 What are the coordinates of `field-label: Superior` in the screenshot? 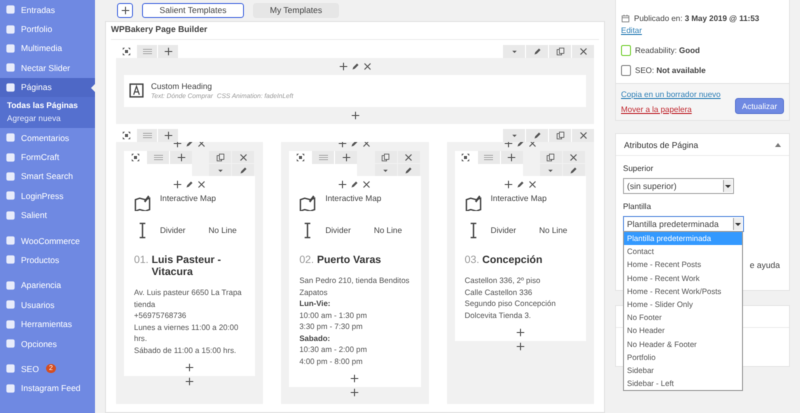 It's located at (638, 168).